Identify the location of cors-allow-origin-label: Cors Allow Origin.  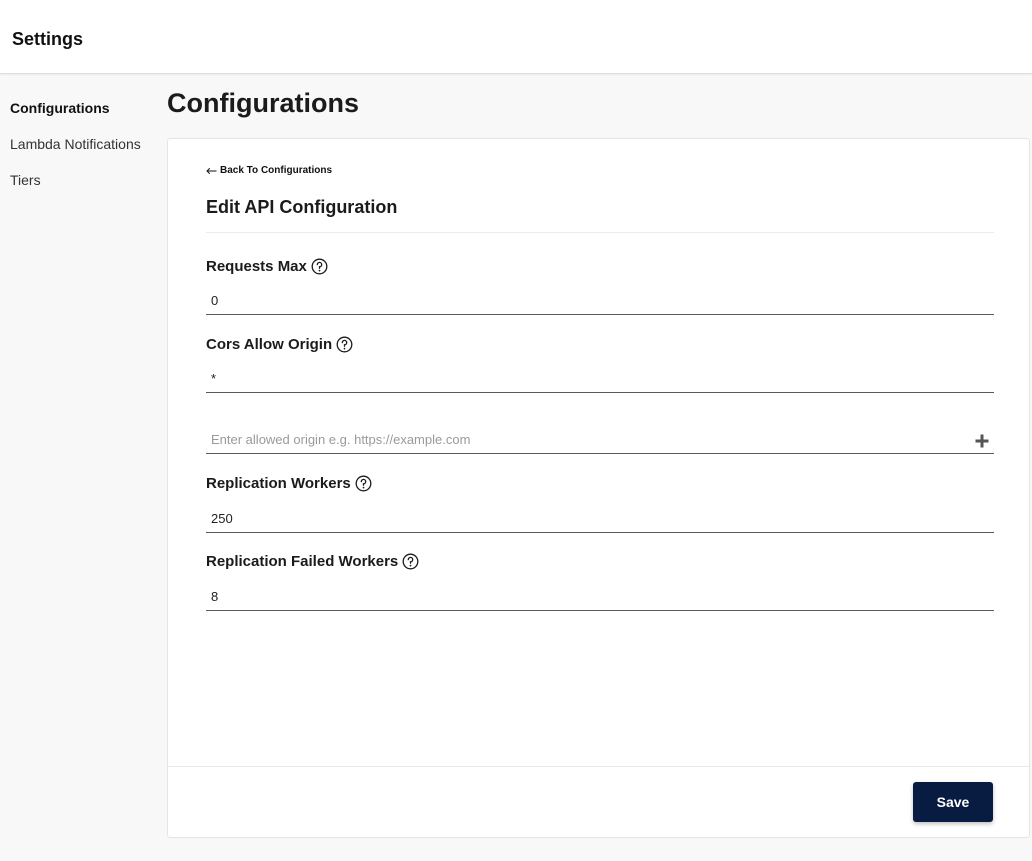
(279, 344).